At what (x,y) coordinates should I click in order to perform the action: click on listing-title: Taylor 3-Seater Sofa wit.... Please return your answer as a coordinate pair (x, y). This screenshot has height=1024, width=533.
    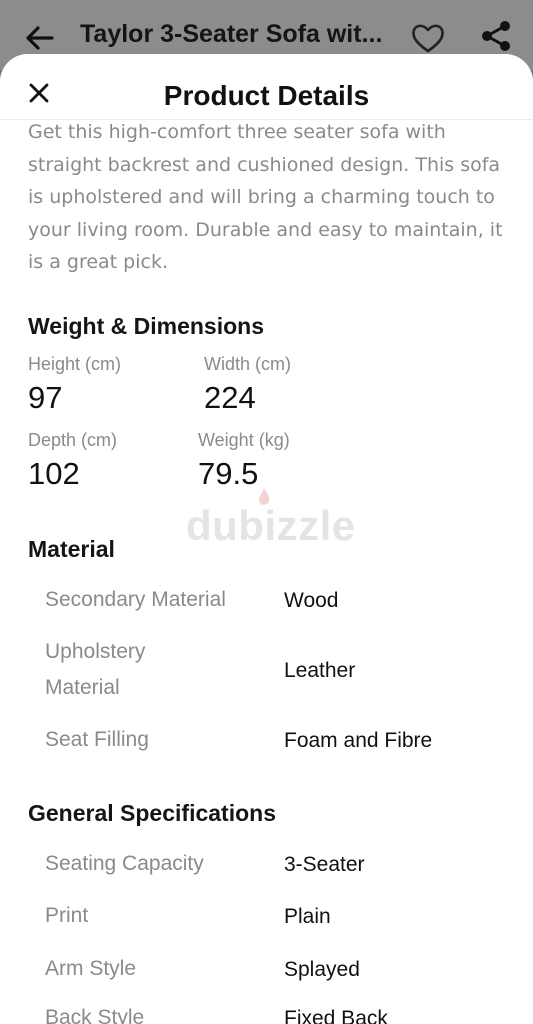
    Looking at the image, I should click on (231, 34).